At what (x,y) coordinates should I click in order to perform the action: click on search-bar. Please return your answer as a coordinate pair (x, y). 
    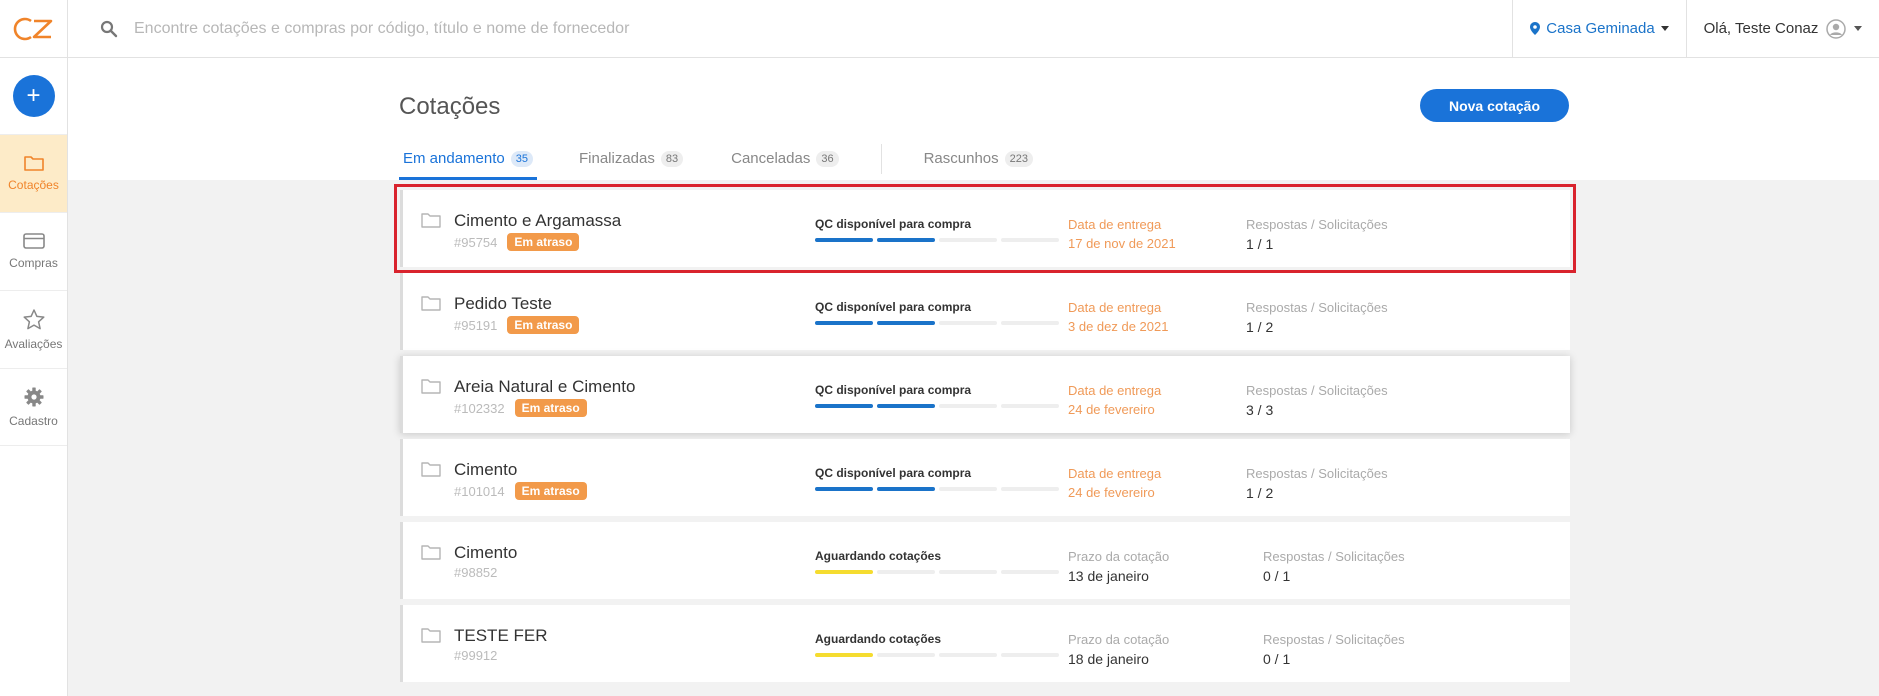
    Looking at the image, I should click on (790, 28).